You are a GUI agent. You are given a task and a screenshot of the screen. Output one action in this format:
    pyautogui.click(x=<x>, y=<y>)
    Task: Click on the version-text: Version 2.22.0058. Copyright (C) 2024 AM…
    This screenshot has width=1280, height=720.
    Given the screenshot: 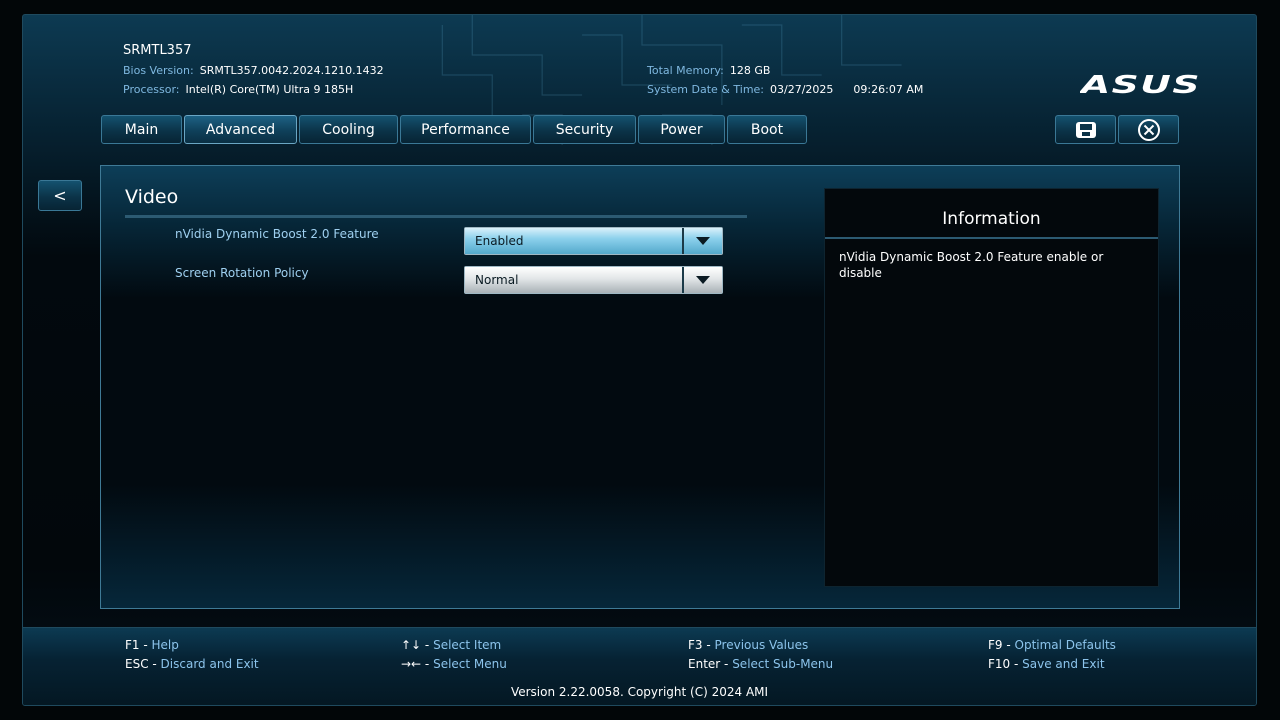 What is the action you would take?
    pyautogui.click(x=639, y=692)
    